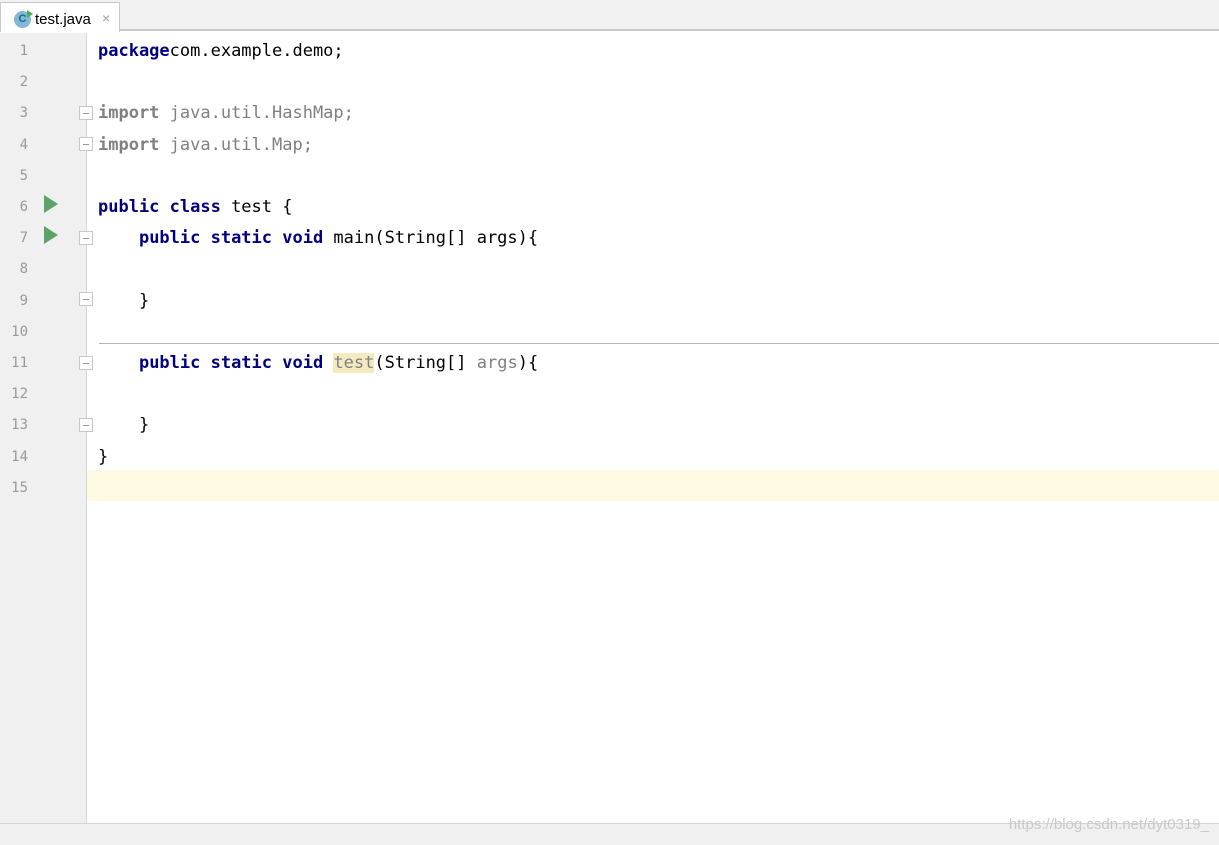  Describe the element at coordinates (609, 16) in the screenshot. I see `editor-tab-bar: C test.java ×` at that location.